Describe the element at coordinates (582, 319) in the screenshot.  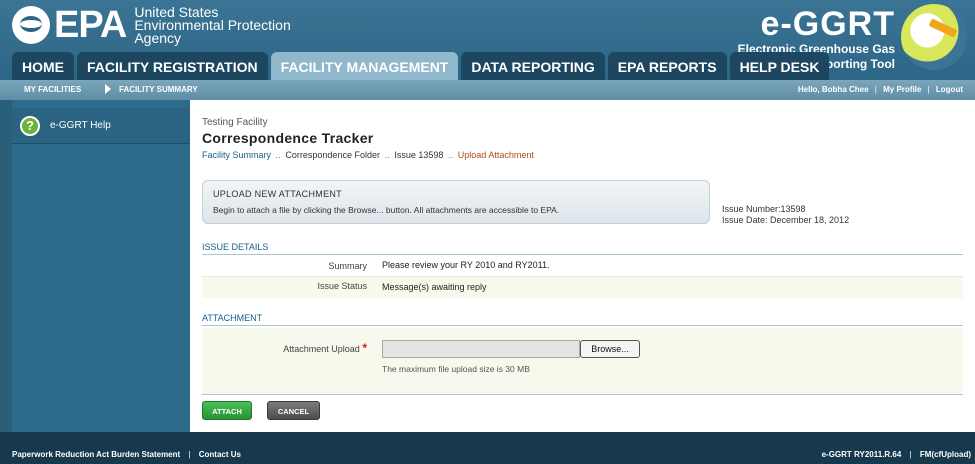
I see `attachment-header: ATTACHMENT` at that location.